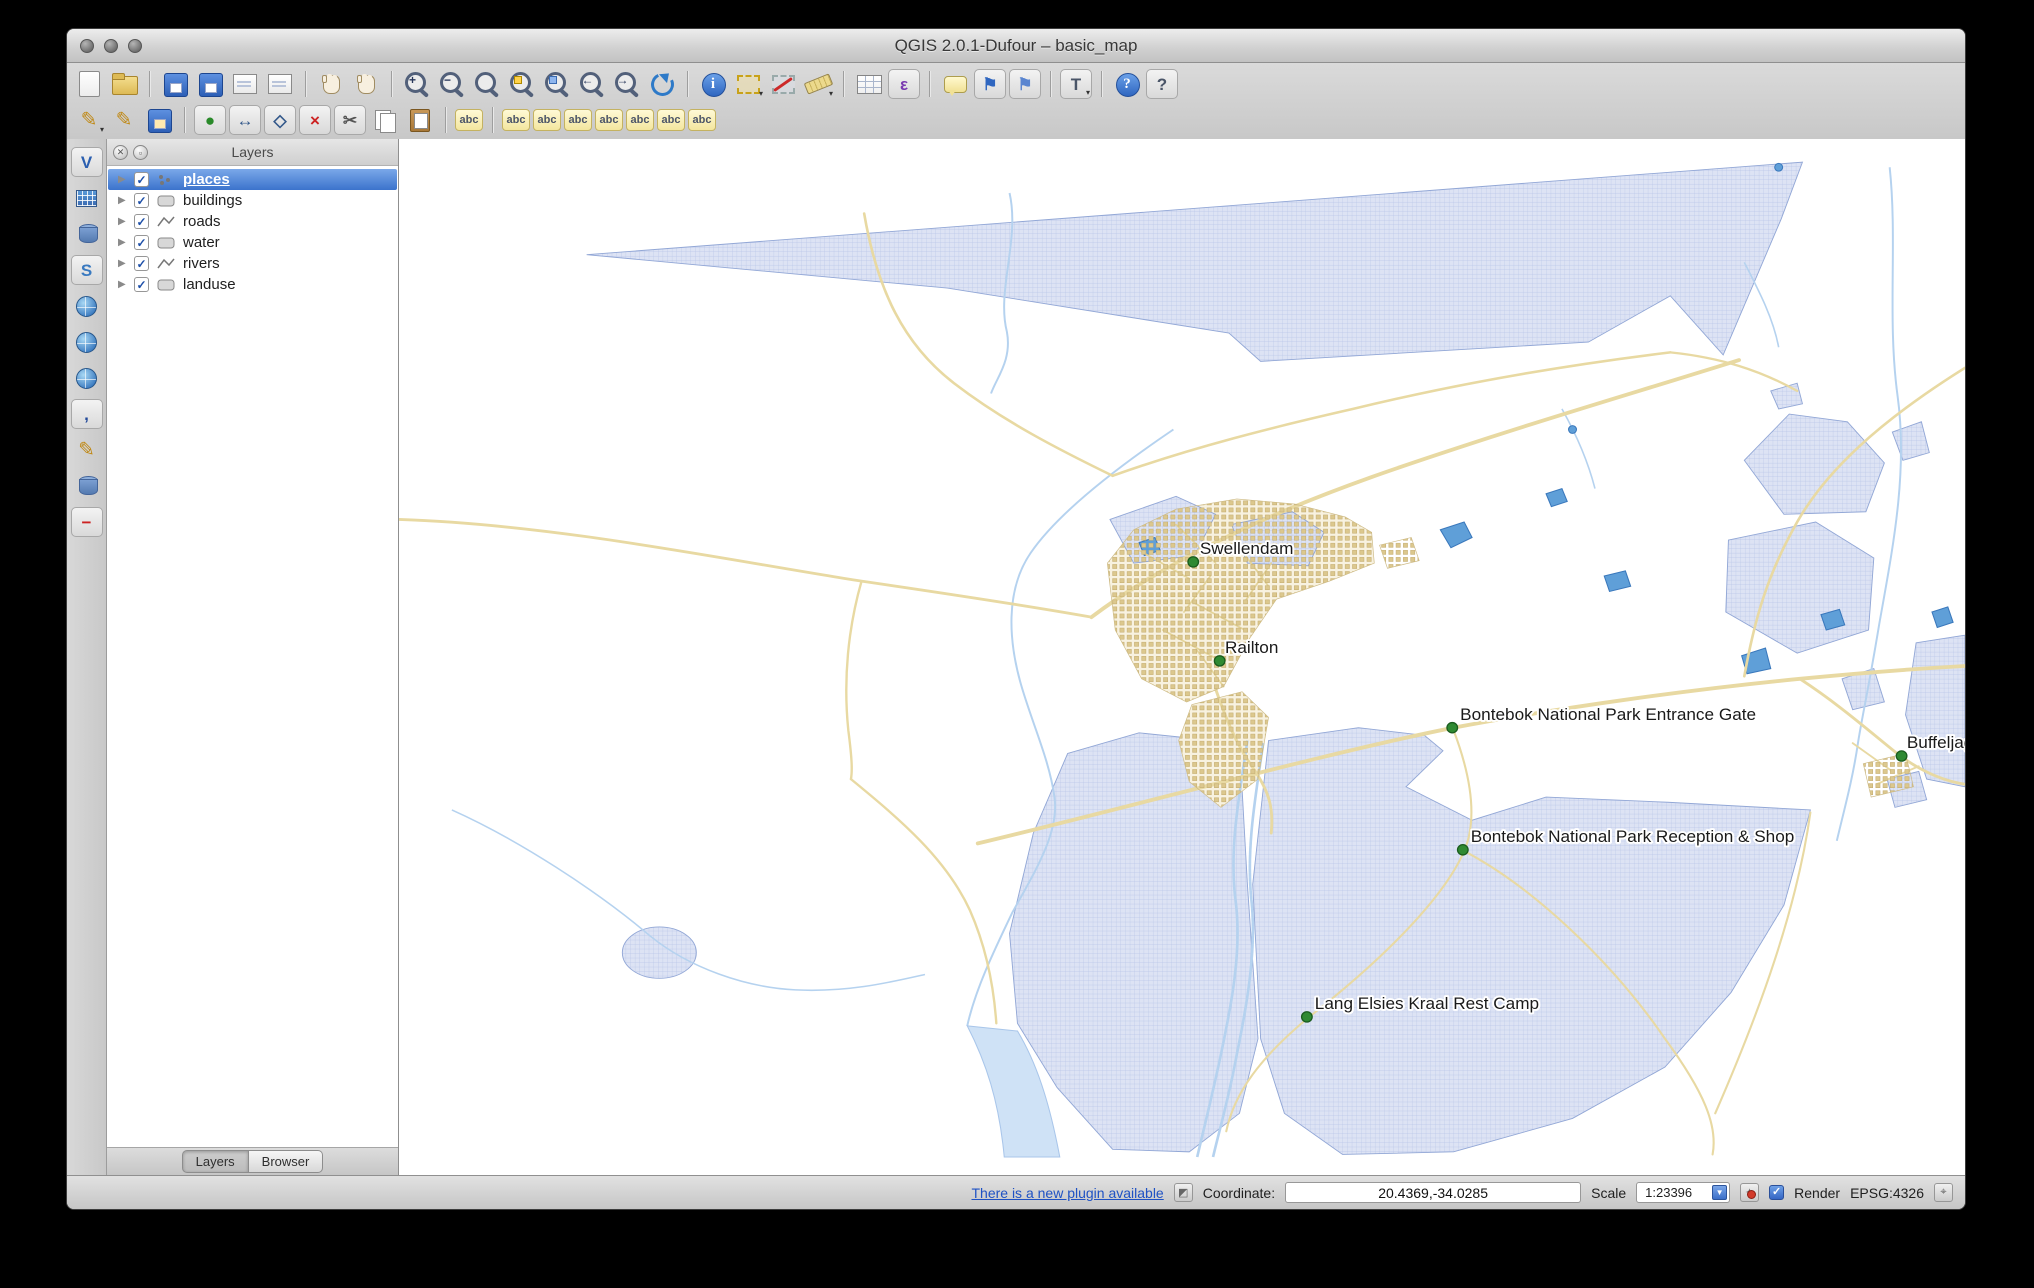  Describe the element at coordinates (391, 84) in the screenshot. I see `toolbar-separator` at that location.